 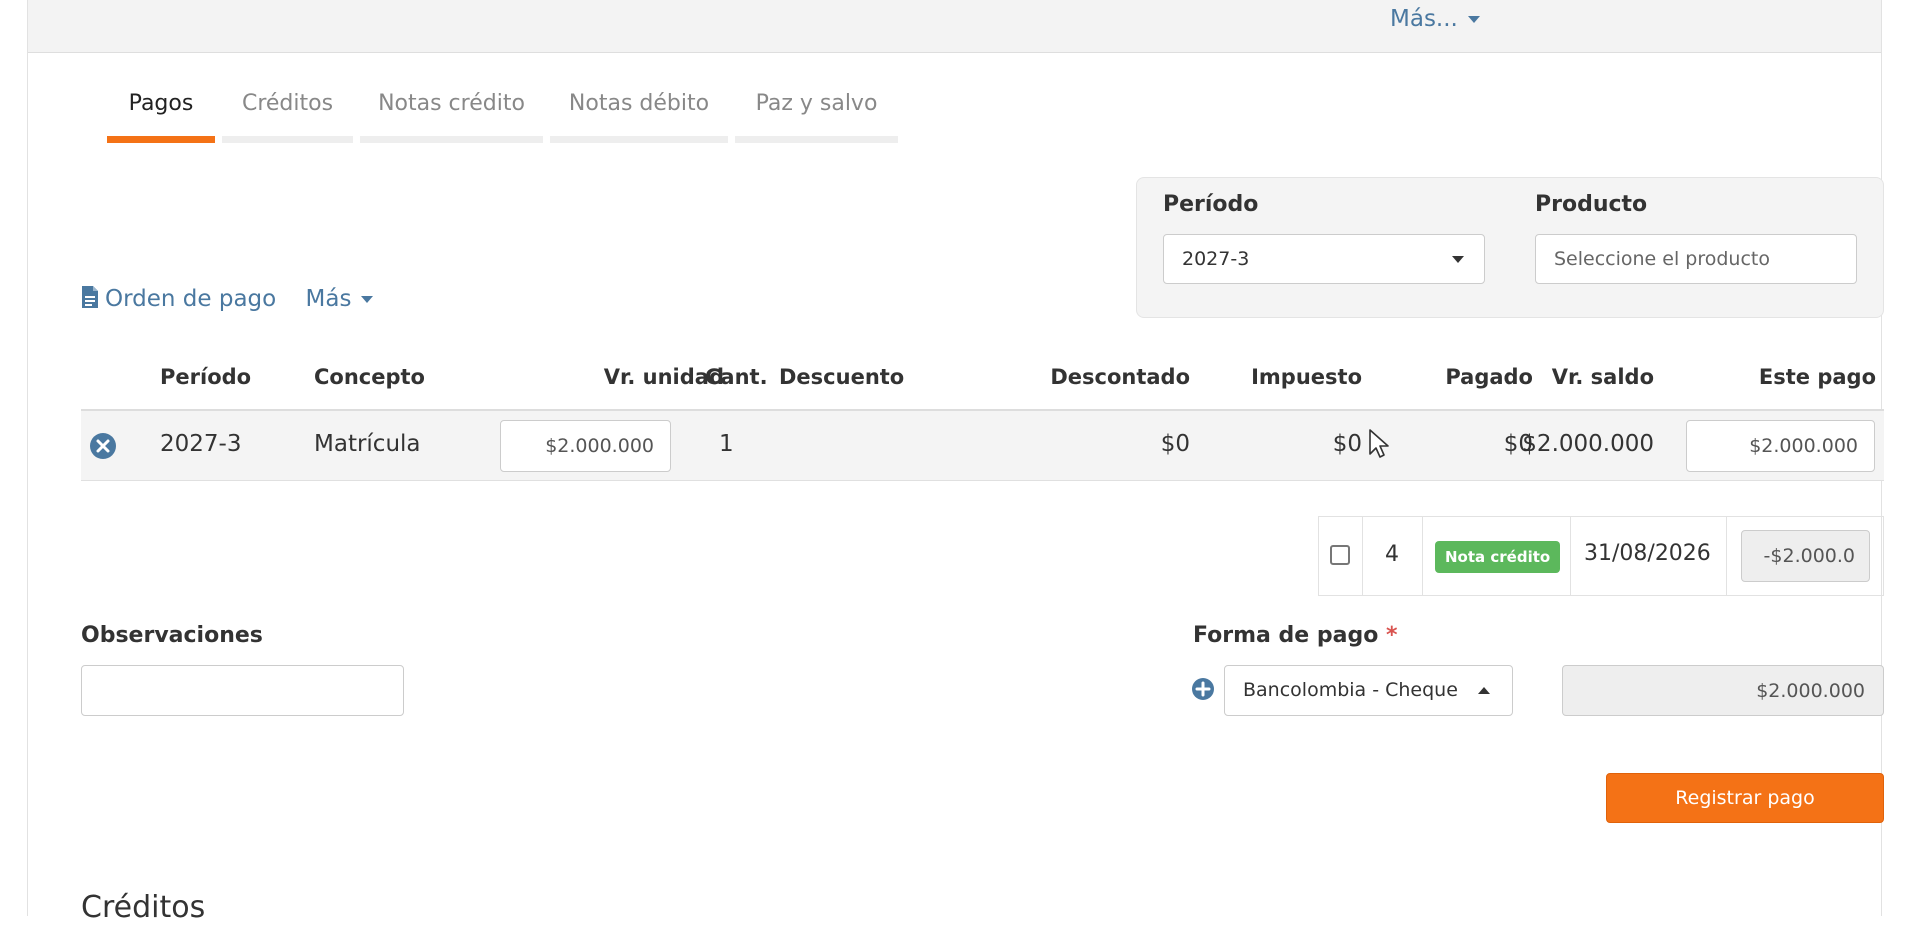 I want to click on row-period: 2027-3, so click(x=201, y=444).